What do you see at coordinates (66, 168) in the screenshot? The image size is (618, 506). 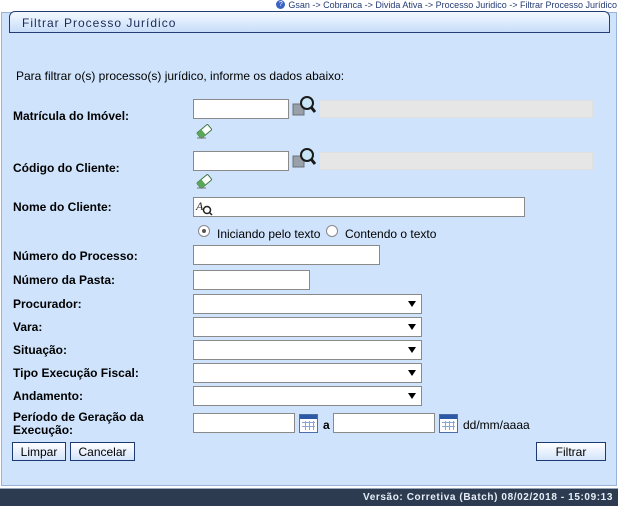 I see `codigo-cliente-label: Código do Cliente:` at bounding box center [66, 168].